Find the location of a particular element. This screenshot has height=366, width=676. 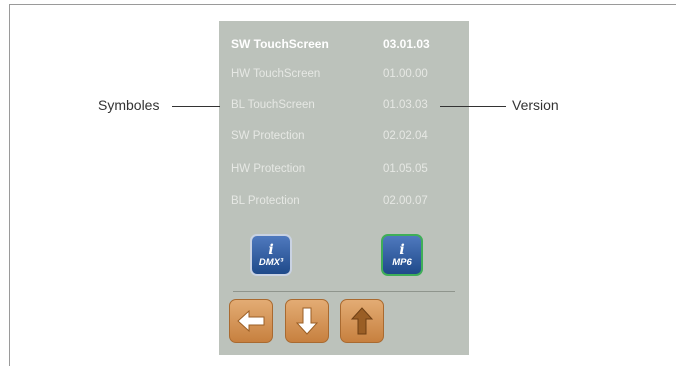

row-version: 03.01.03 is located at coordinates (406, 44).